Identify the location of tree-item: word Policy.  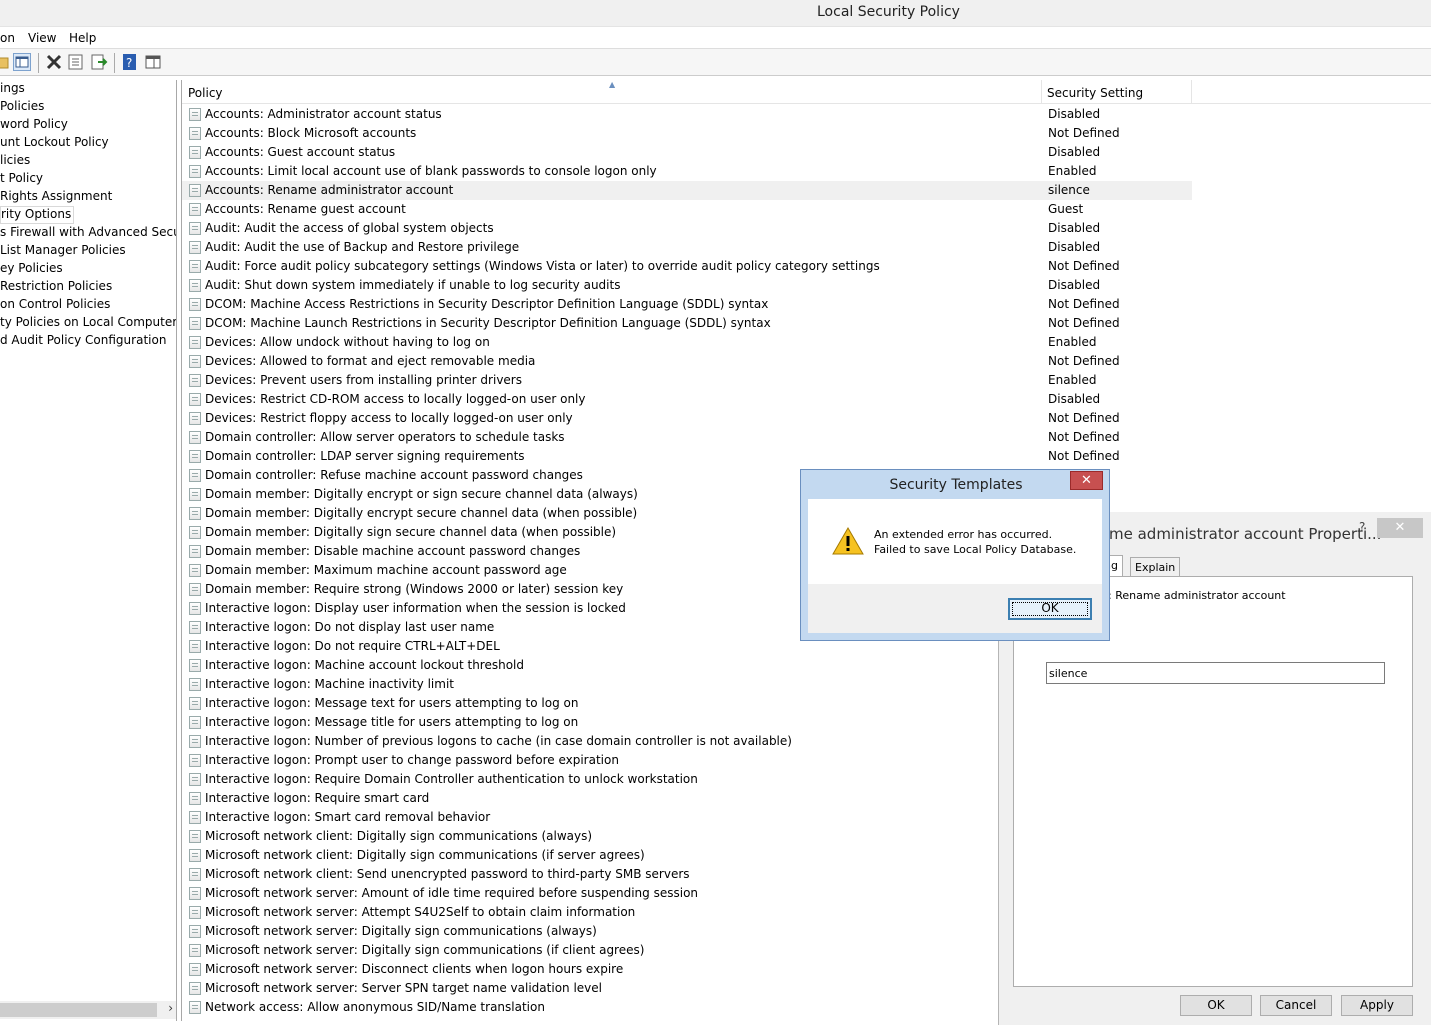
(34, 126).